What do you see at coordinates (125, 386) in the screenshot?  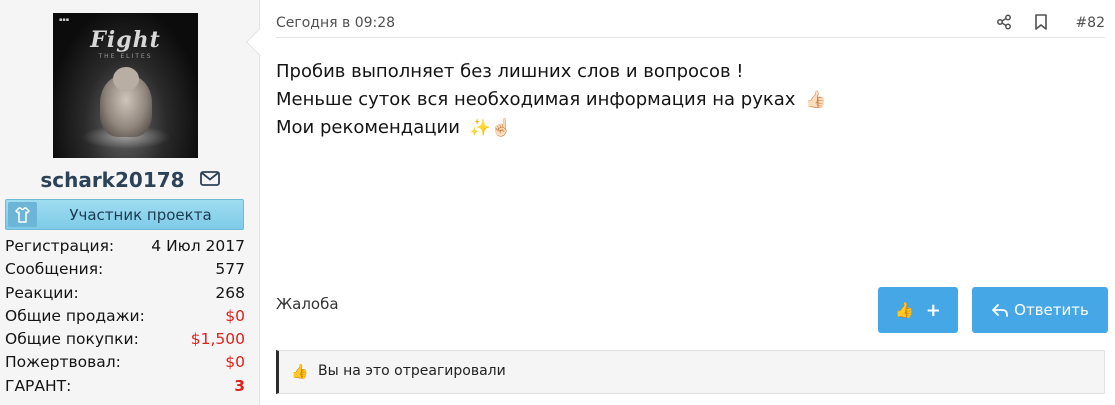 I see `stat-guarantor: ГАРАНТ: 3` at bounding box center [125, 386].